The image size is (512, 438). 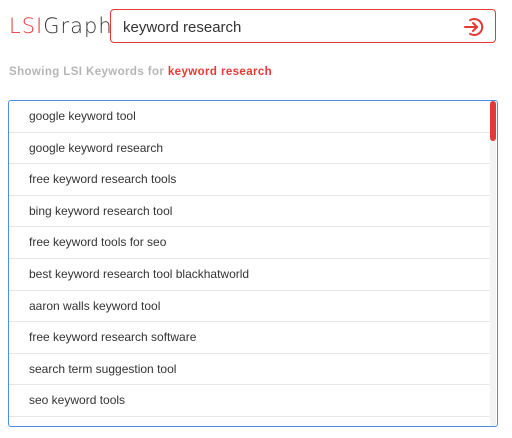 What do you see at coordinates (78, 26) in the screenshot?
I see `logo-graph: Graph` at bounding box center [78, 26].